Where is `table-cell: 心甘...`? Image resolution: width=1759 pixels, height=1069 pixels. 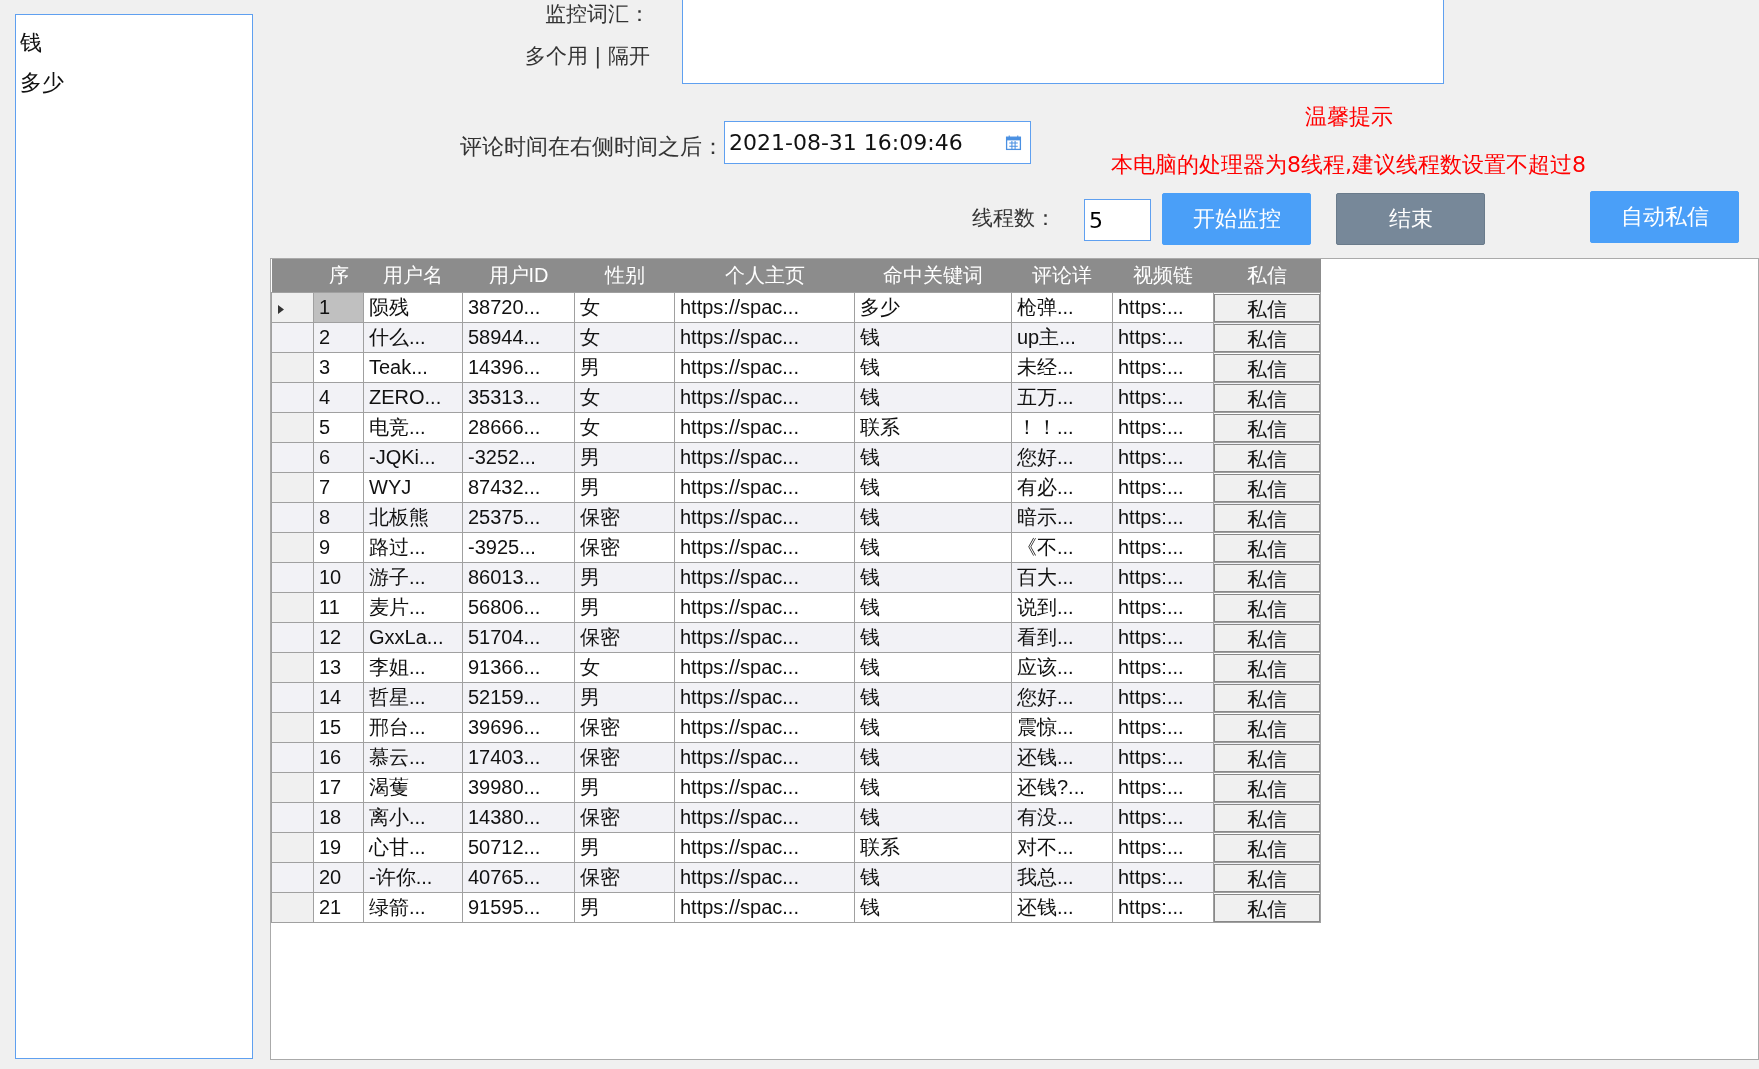
table-cell: 心甘... is located at coordinates (413, 847).